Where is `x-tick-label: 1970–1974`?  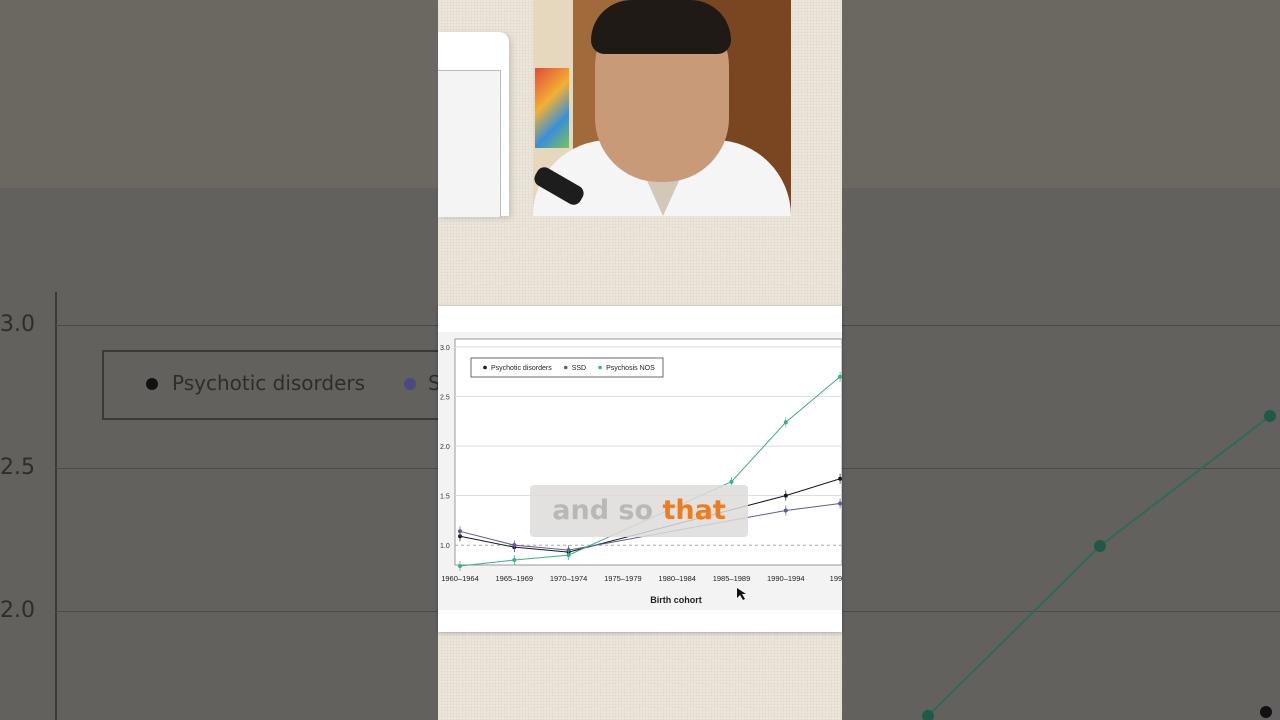
x-tick-label: 1970–1974 is located at coordinates (569, 578).